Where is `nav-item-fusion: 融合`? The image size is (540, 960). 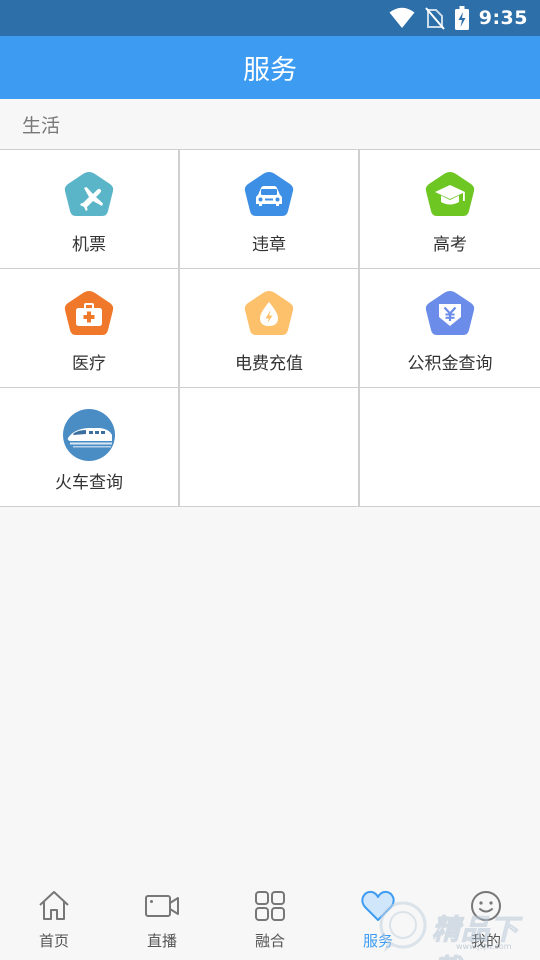 nav-item-fusion: 融合 is located at coordinates (270, 919).